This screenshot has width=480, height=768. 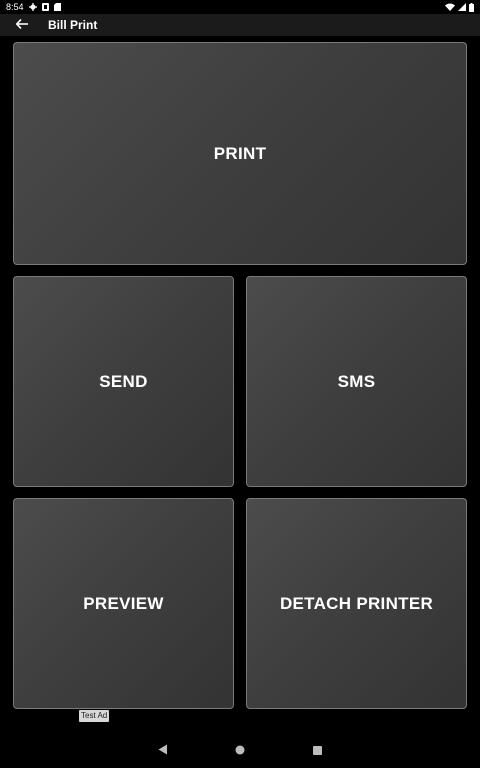 I want to click on back-button, so click(x=22, y=25).